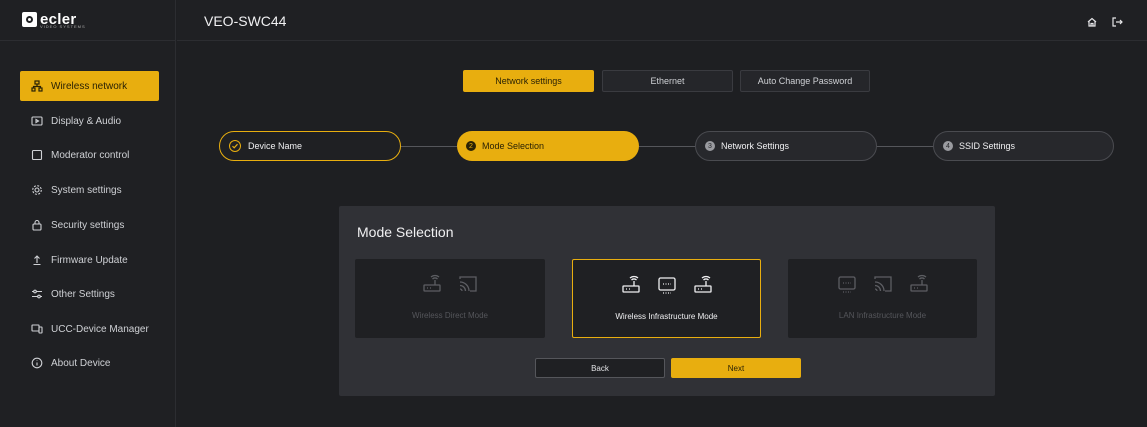 The height and width of the screenshot is (427, 1147). I want to click on step-label: Mode Selection, so click(513, 146).